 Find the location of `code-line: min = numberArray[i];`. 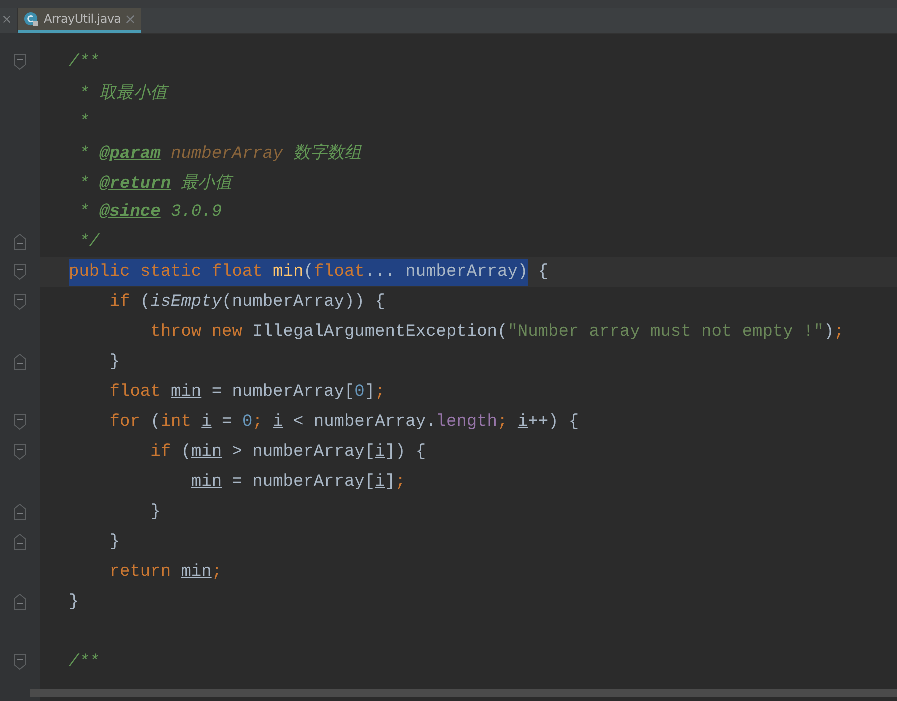

code-line: min = numberArray[i]; is located at coordinates (298, 482).